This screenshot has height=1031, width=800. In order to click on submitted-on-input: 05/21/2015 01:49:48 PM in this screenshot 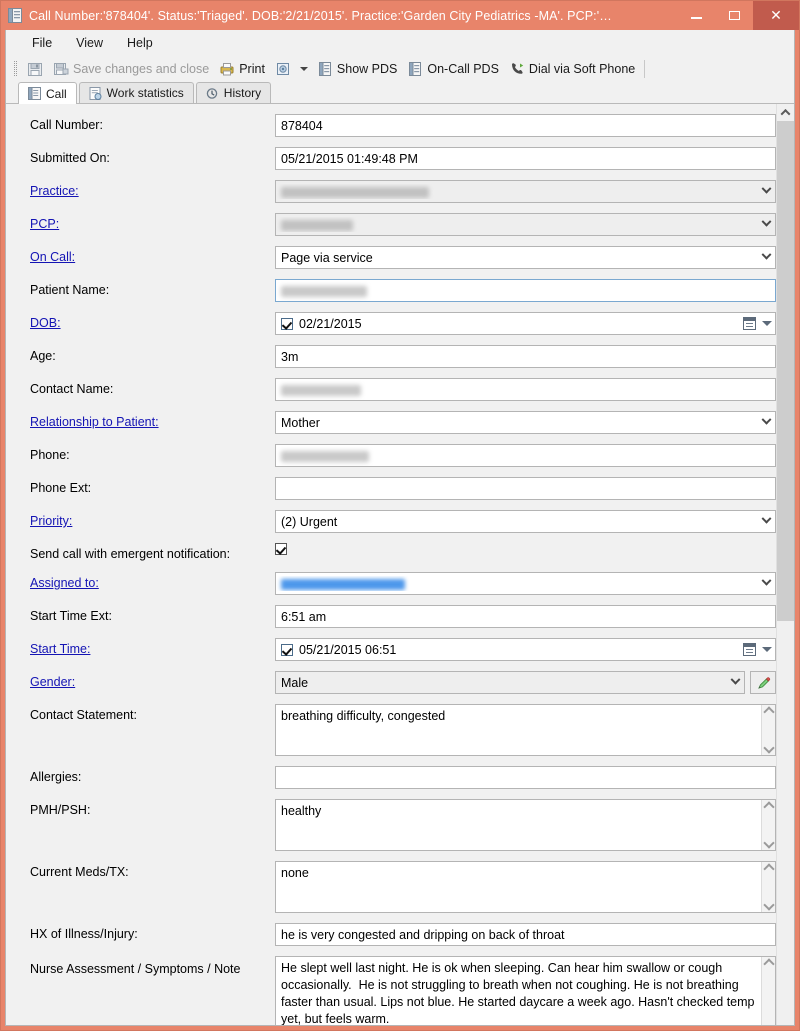, I will do `click(525, 158)`.